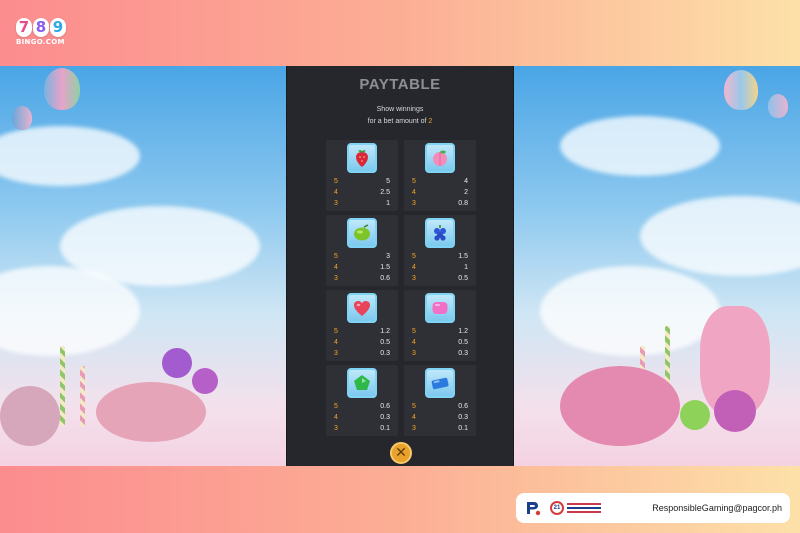  What do you see at coordinates (440, 181) in the screenshot?
I see `pay-row: 54` at bounding box center [440, 181].